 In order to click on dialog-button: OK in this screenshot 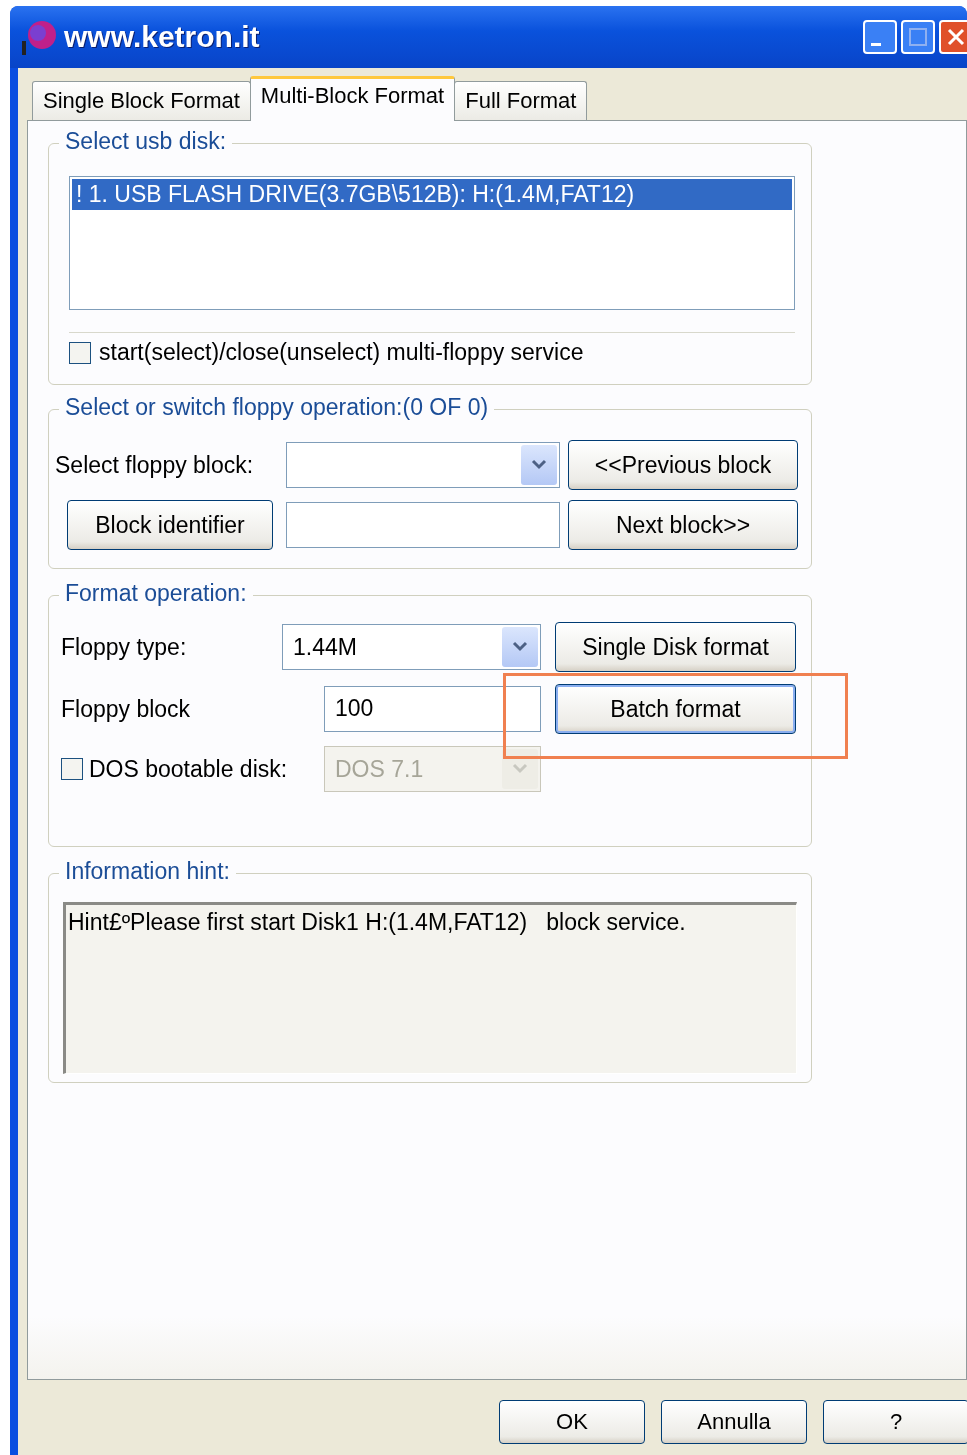, I will do `click(572, 1422)`.